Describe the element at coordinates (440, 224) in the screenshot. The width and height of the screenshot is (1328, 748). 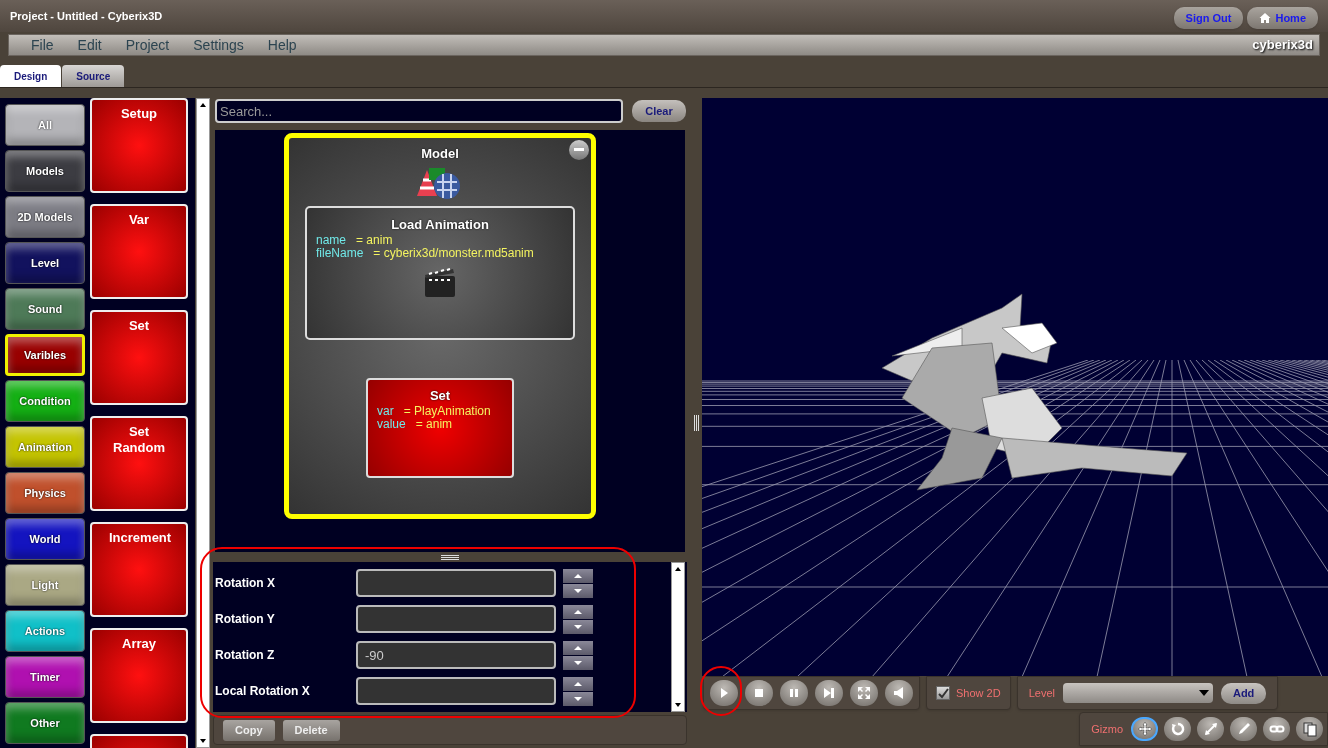
I see `block-title: Load Animation` at that location.